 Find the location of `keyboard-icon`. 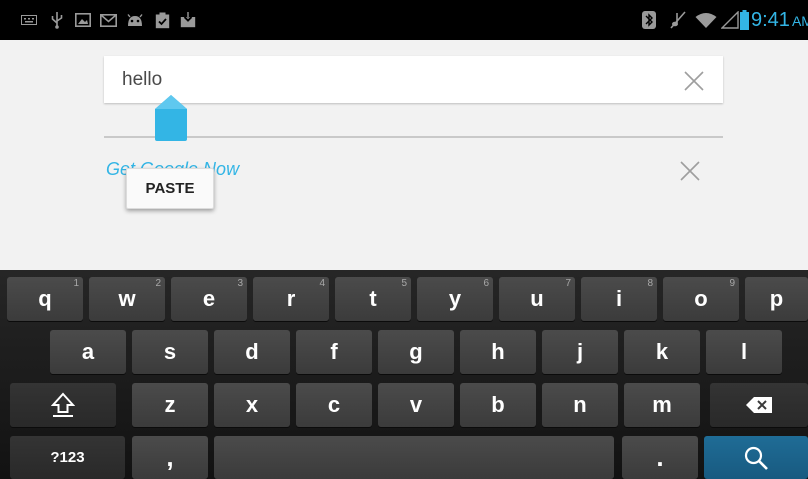

keyboard-icon is located at coordinates (29, 20).